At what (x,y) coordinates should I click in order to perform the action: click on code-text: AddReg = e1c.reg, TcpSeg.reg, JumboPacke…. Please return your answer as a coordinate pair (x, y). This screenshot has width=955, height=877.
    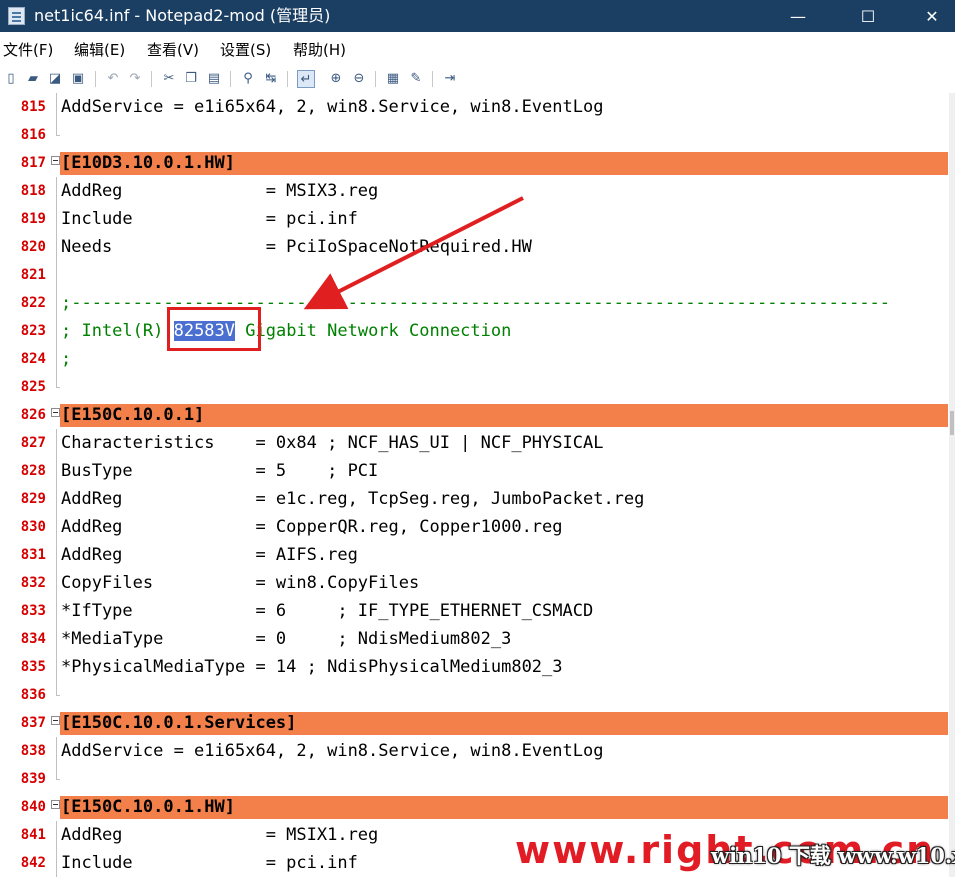
    Looking at the image, I should click on (353, 499).